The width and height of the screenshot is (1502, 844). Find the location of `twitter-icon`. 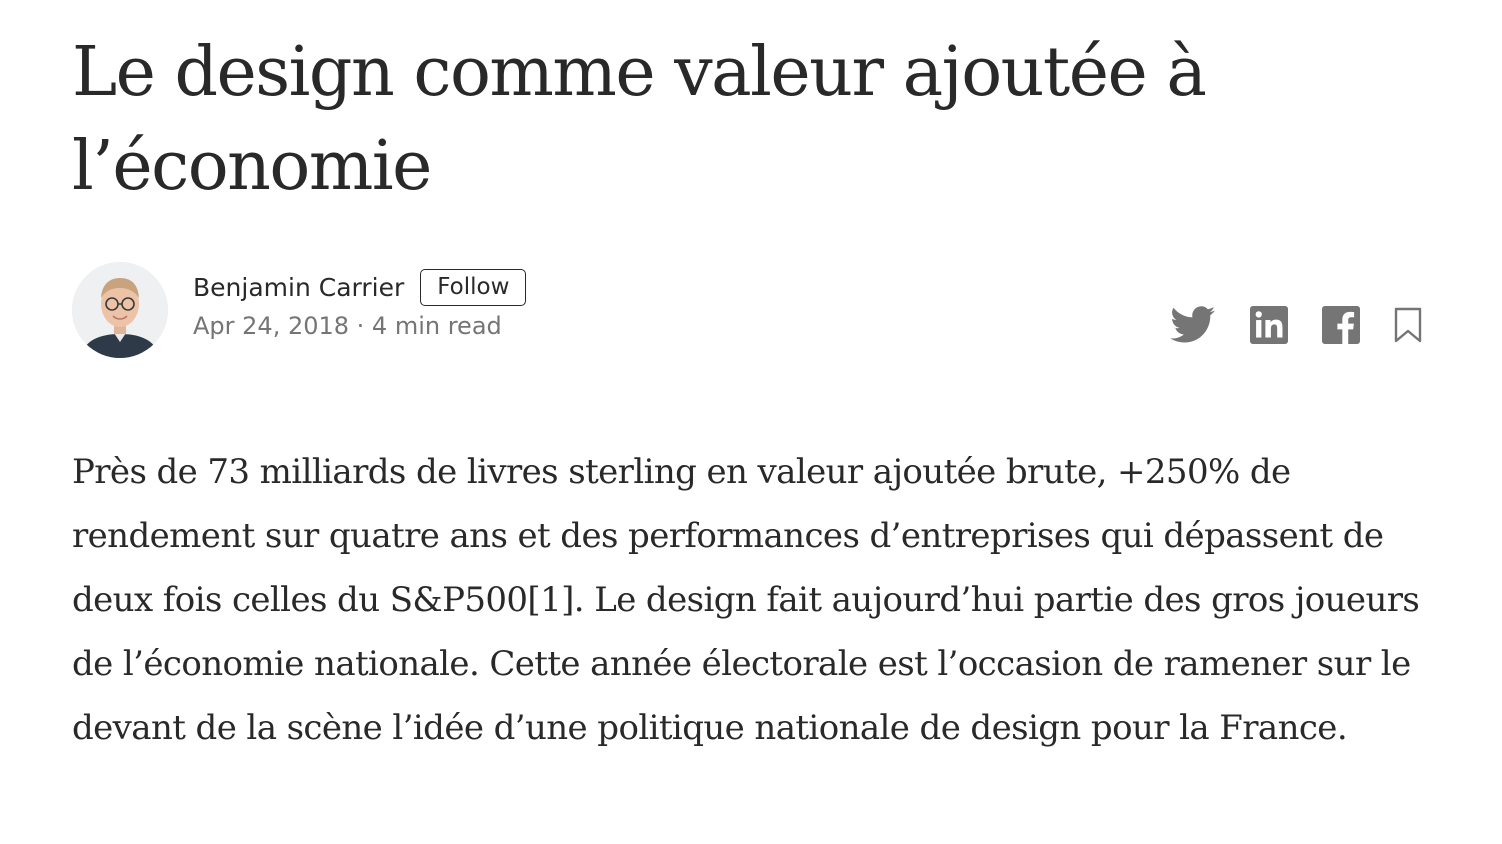

twitter-icon is located at coordinates (1193, 325).